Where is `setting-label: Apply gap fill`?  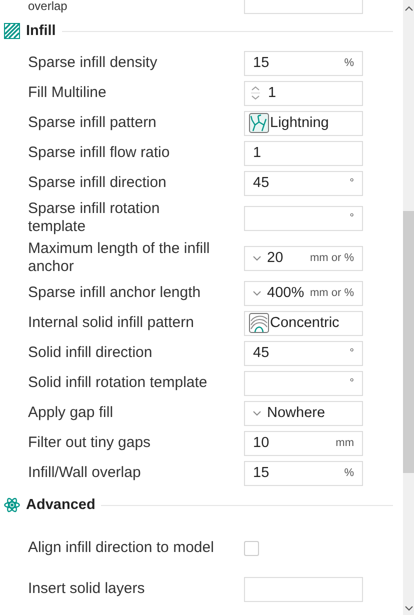 setting-label: Apply gap fill is located at coordinates (71, 413).